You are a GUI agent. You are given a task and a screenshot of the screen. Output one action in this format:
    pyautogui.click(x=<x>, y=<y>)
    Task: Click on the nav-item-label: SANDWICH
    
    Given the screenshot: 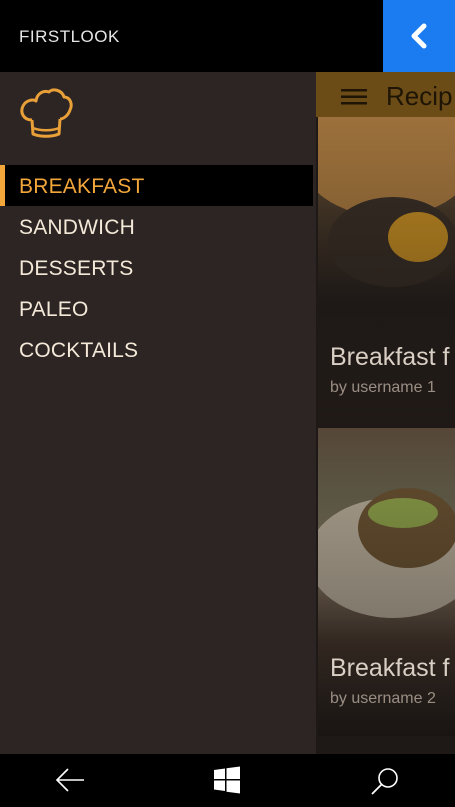 What is the action you would take?
    pyautogui.click(x=77, y=227)
    